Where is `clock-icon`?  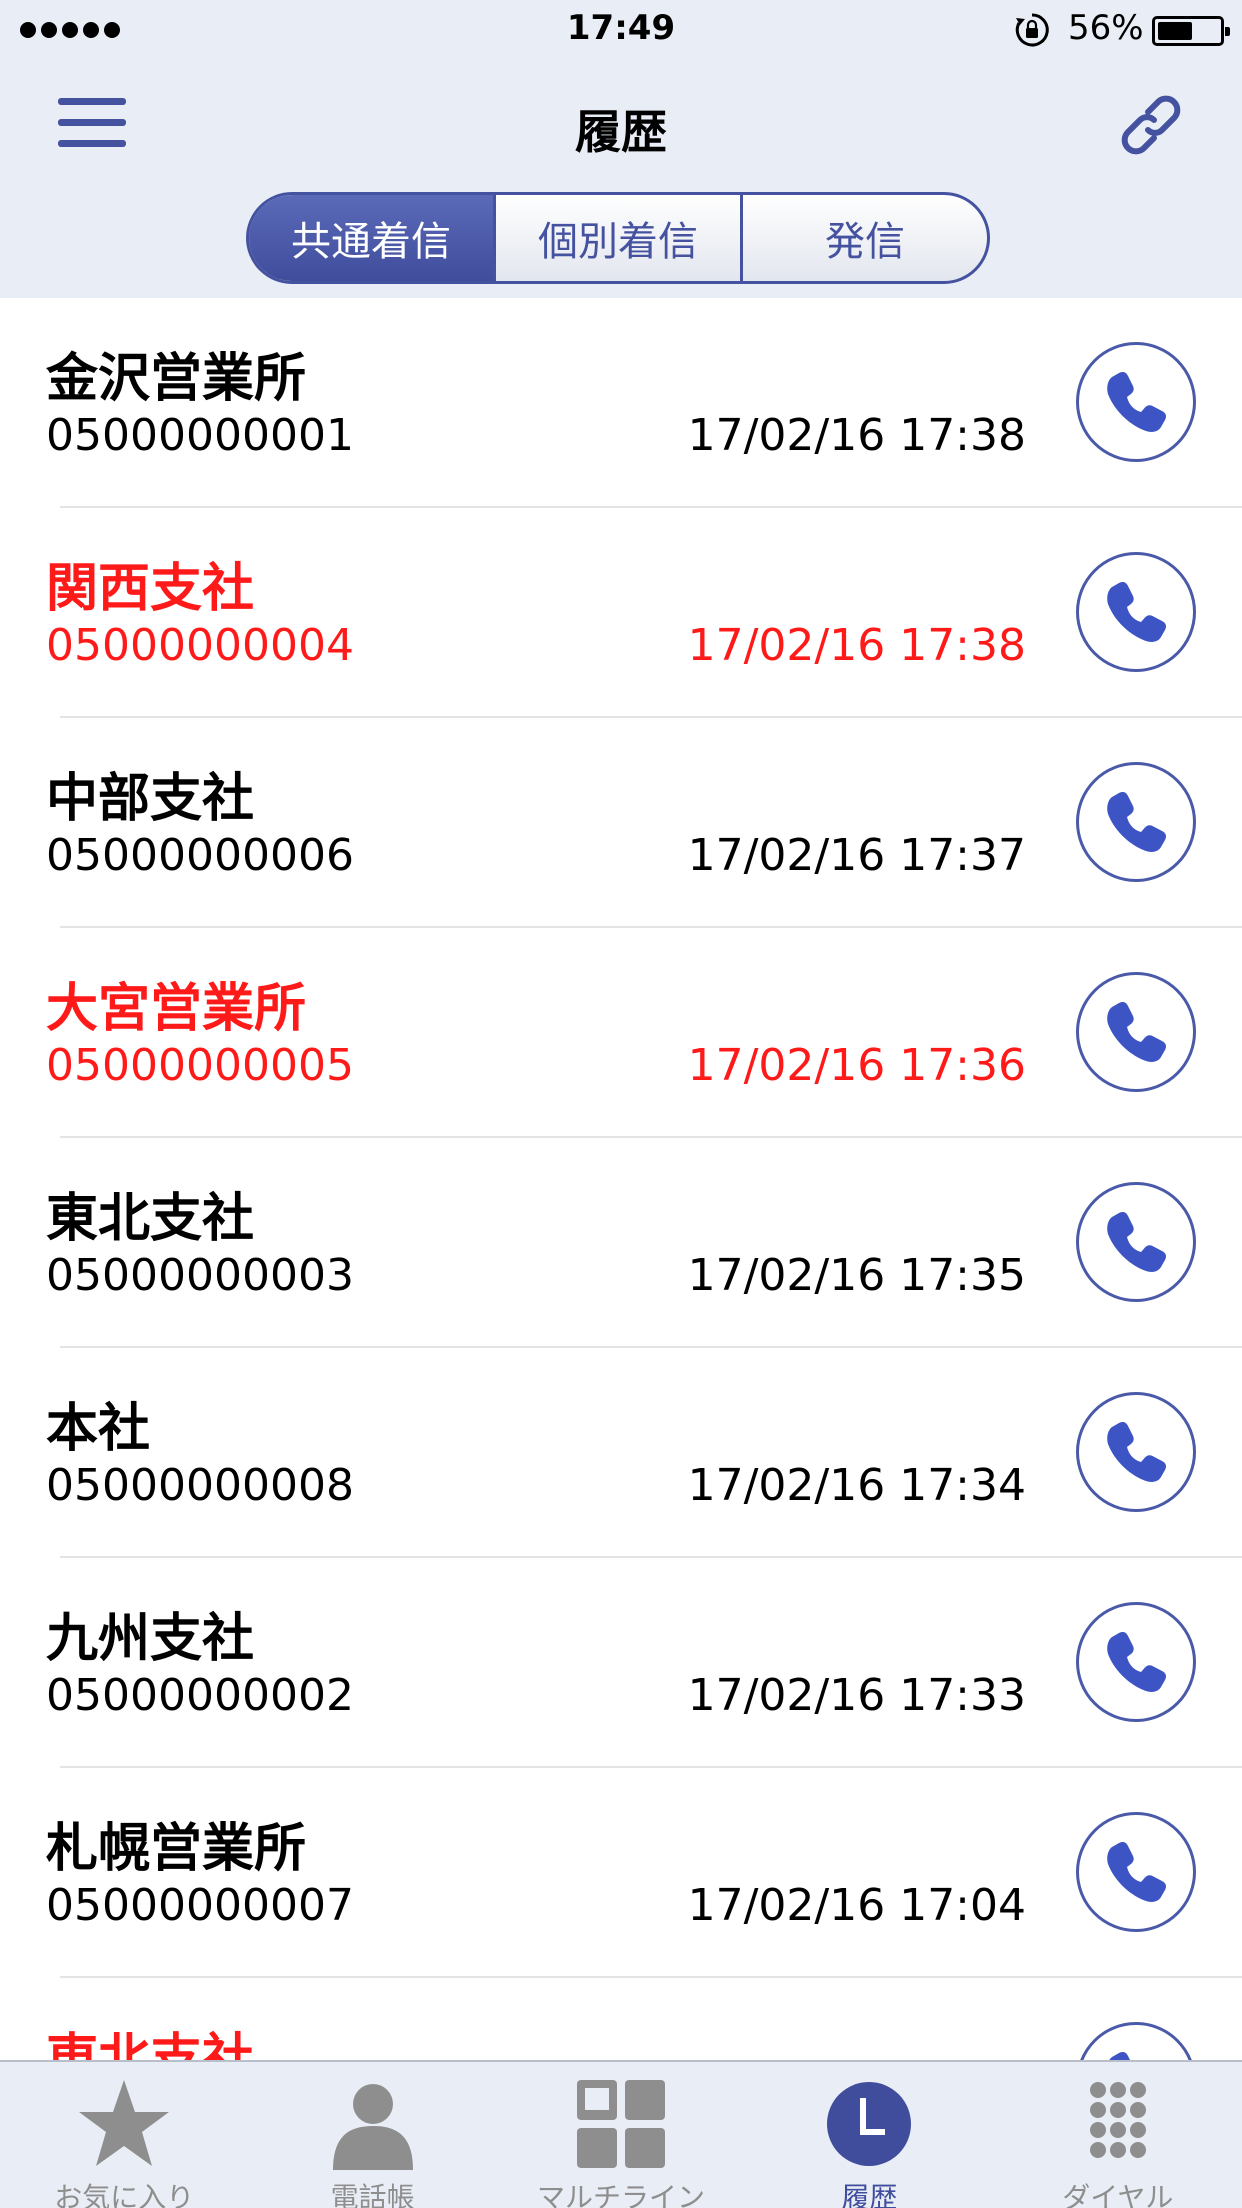 clock-icon is located at coordinates (869, 2124).